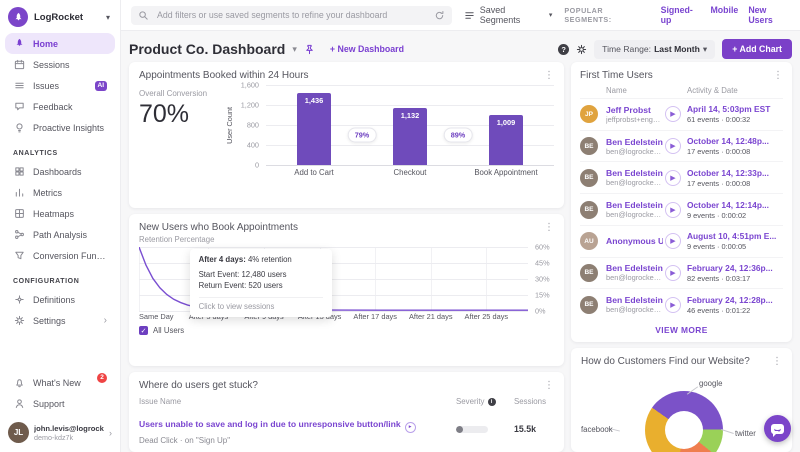 The height and width of the screenshot is (452, 800). What do you see at coordinates (60, 213) in the screenshot?
I see `sidebar-item-heatmaps: Heatmaps` at bounding box center [60, 213].